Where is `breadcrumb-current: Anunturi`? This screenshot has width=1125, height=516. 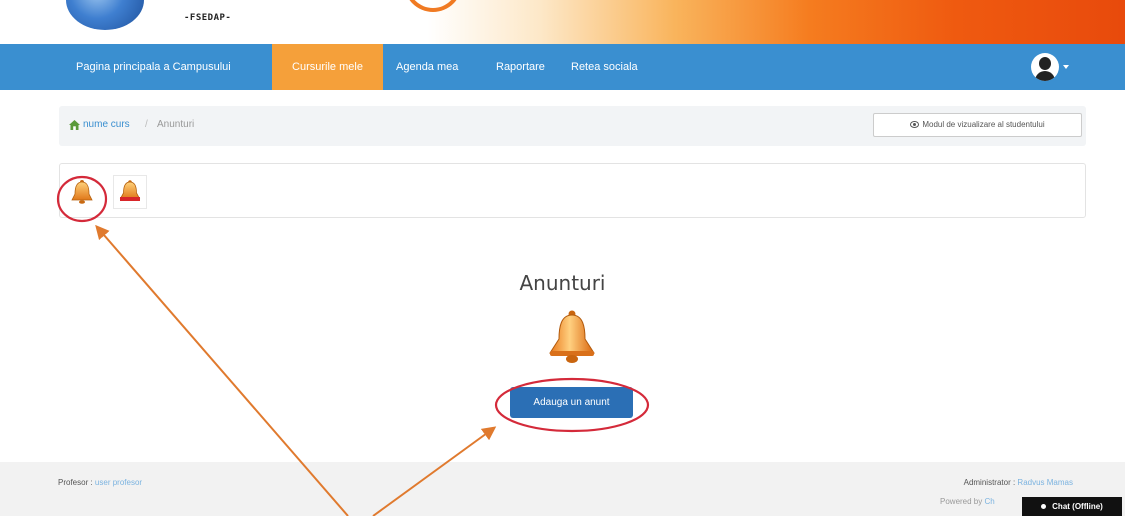
breadcrumb-current: Anunturi is located at coordinates (176, 124).